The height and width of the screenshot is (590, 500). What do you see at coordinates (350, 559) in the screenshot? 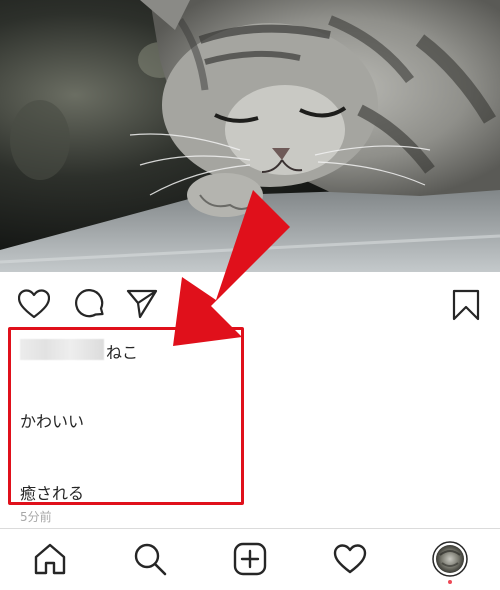
I see `activity-heart-icon` at bounding box center [350, 559].